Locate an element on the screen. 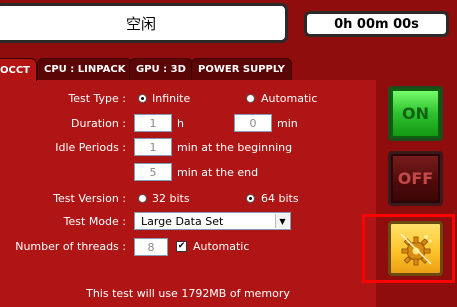 The image size is (457, 307). duration-minutes-unit: min is located at coordinates (287, 123).